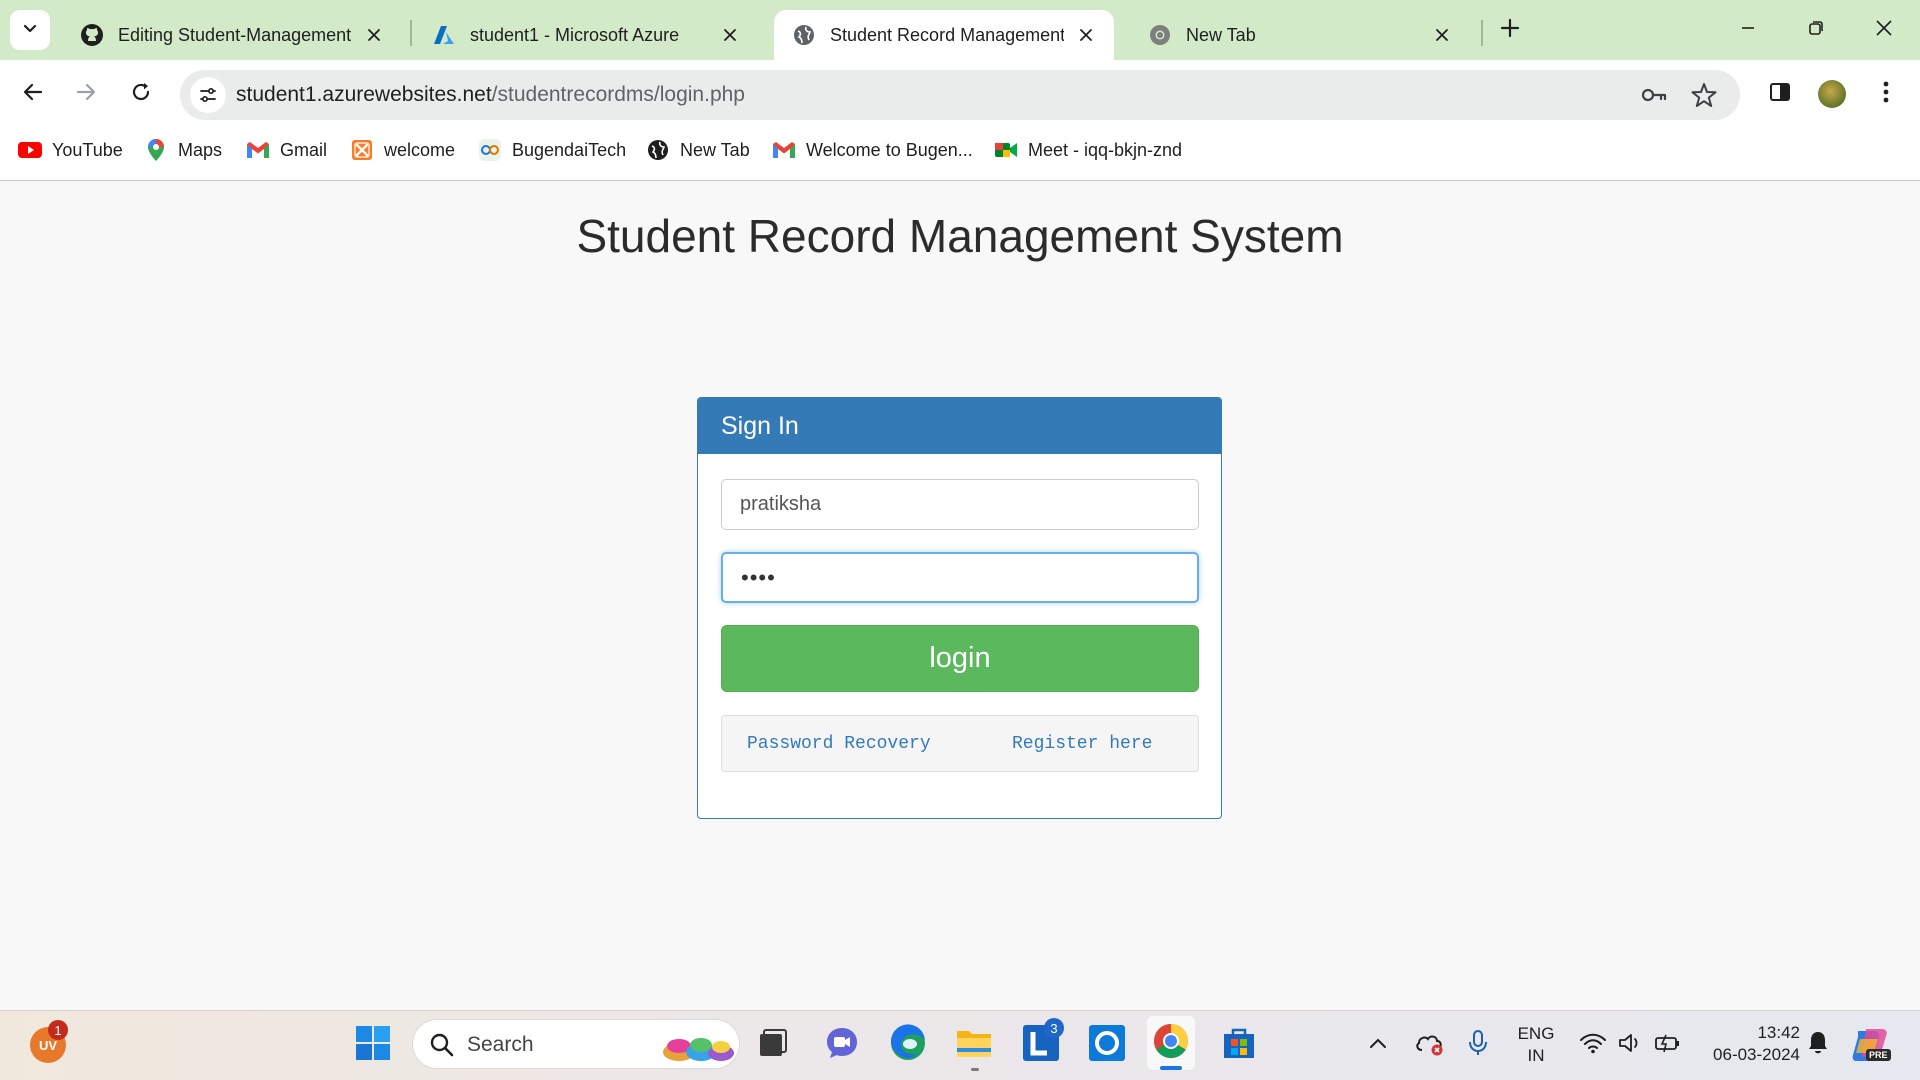 This screenshot has width=1920, height=1080. I want to click on auth-links: Password Recovery Register here, so click(960, 743).